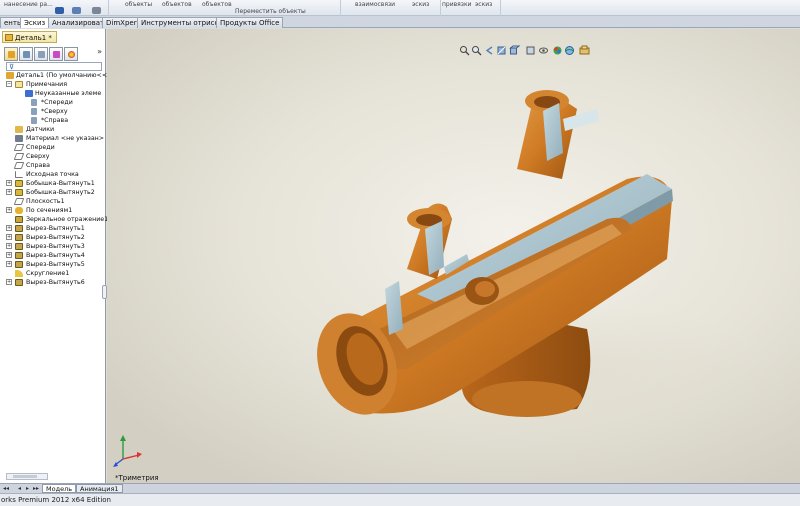 This screenshot has height=506, width=800. Describe the element at coordinates (19, 174) in the screenshot. I see `origin-icon` at that location.